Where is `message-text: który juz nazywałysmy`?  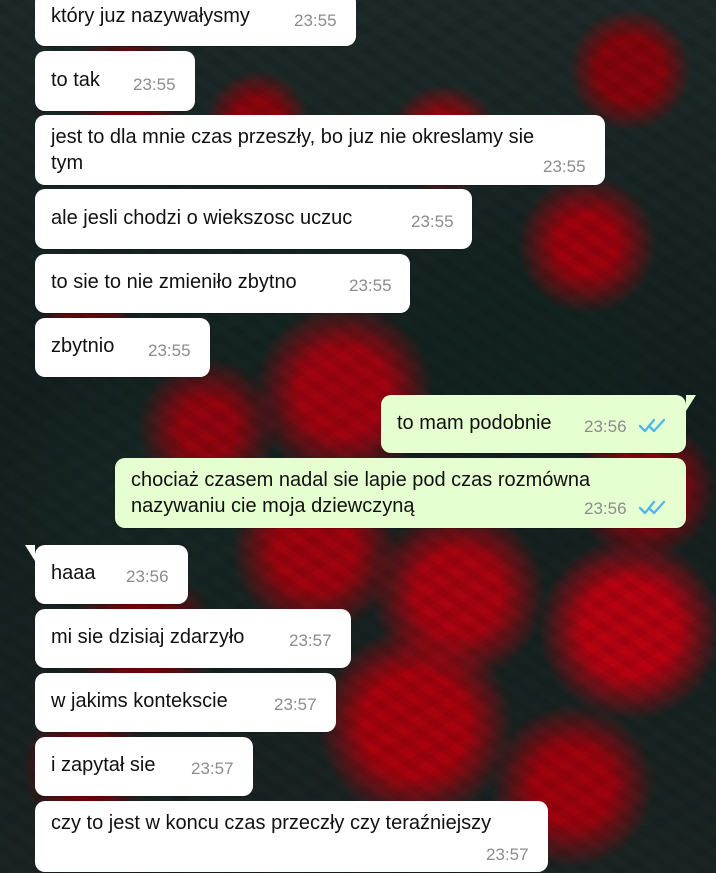 message-text: który juz nazywałysmy is located at coordinates (150, 16).